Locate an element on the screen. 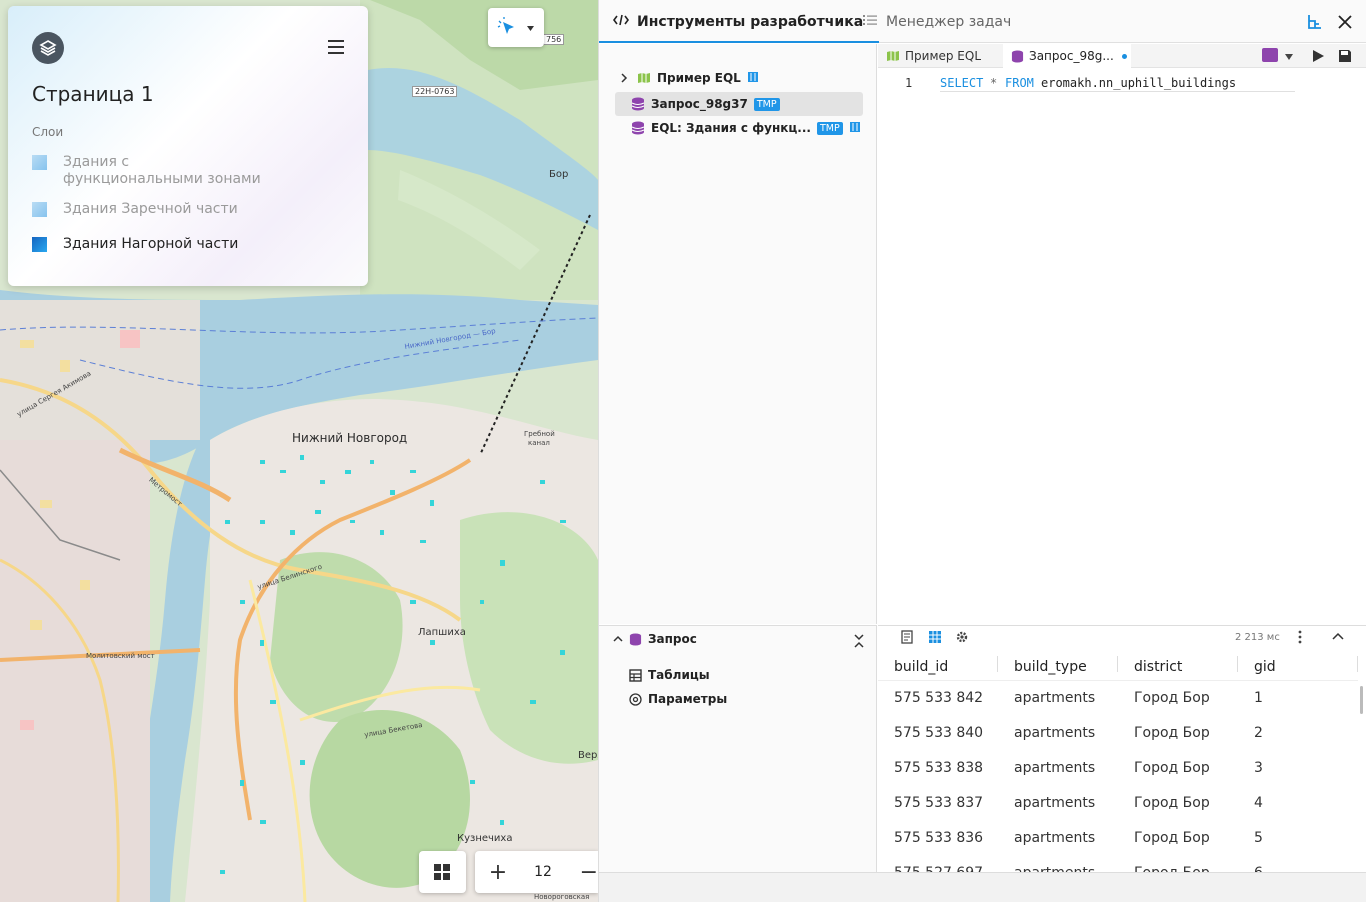 The image size is (1366, 902). zoom-level: 12 is located at coordinates (543, 872).